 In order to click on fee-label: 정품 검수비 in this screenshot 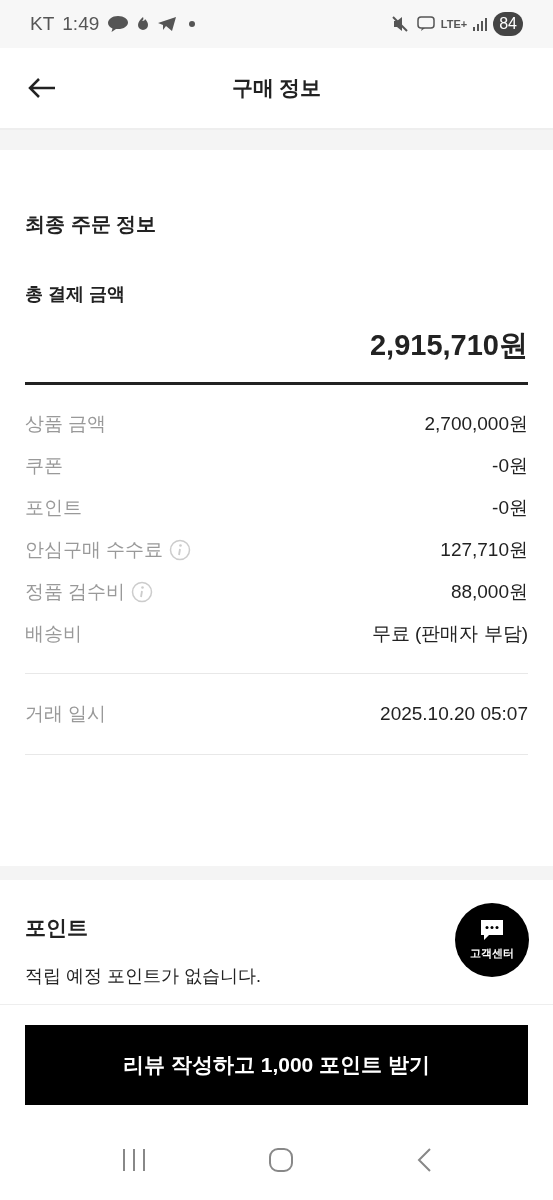, I will do `click(75, 591)`.